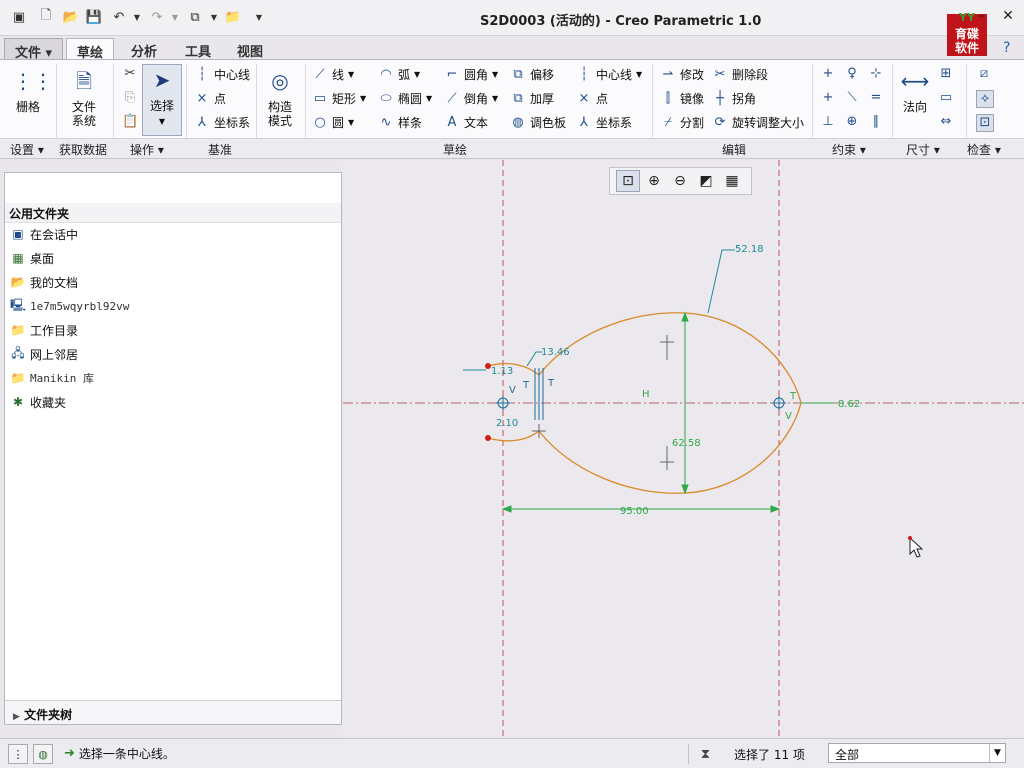 The width and height of the screenshot is (1024, 768). What do you see at coordinates (130, 74) in the screenshot?
I see `cut-icon: ✂` at bounding box center [130, 74].